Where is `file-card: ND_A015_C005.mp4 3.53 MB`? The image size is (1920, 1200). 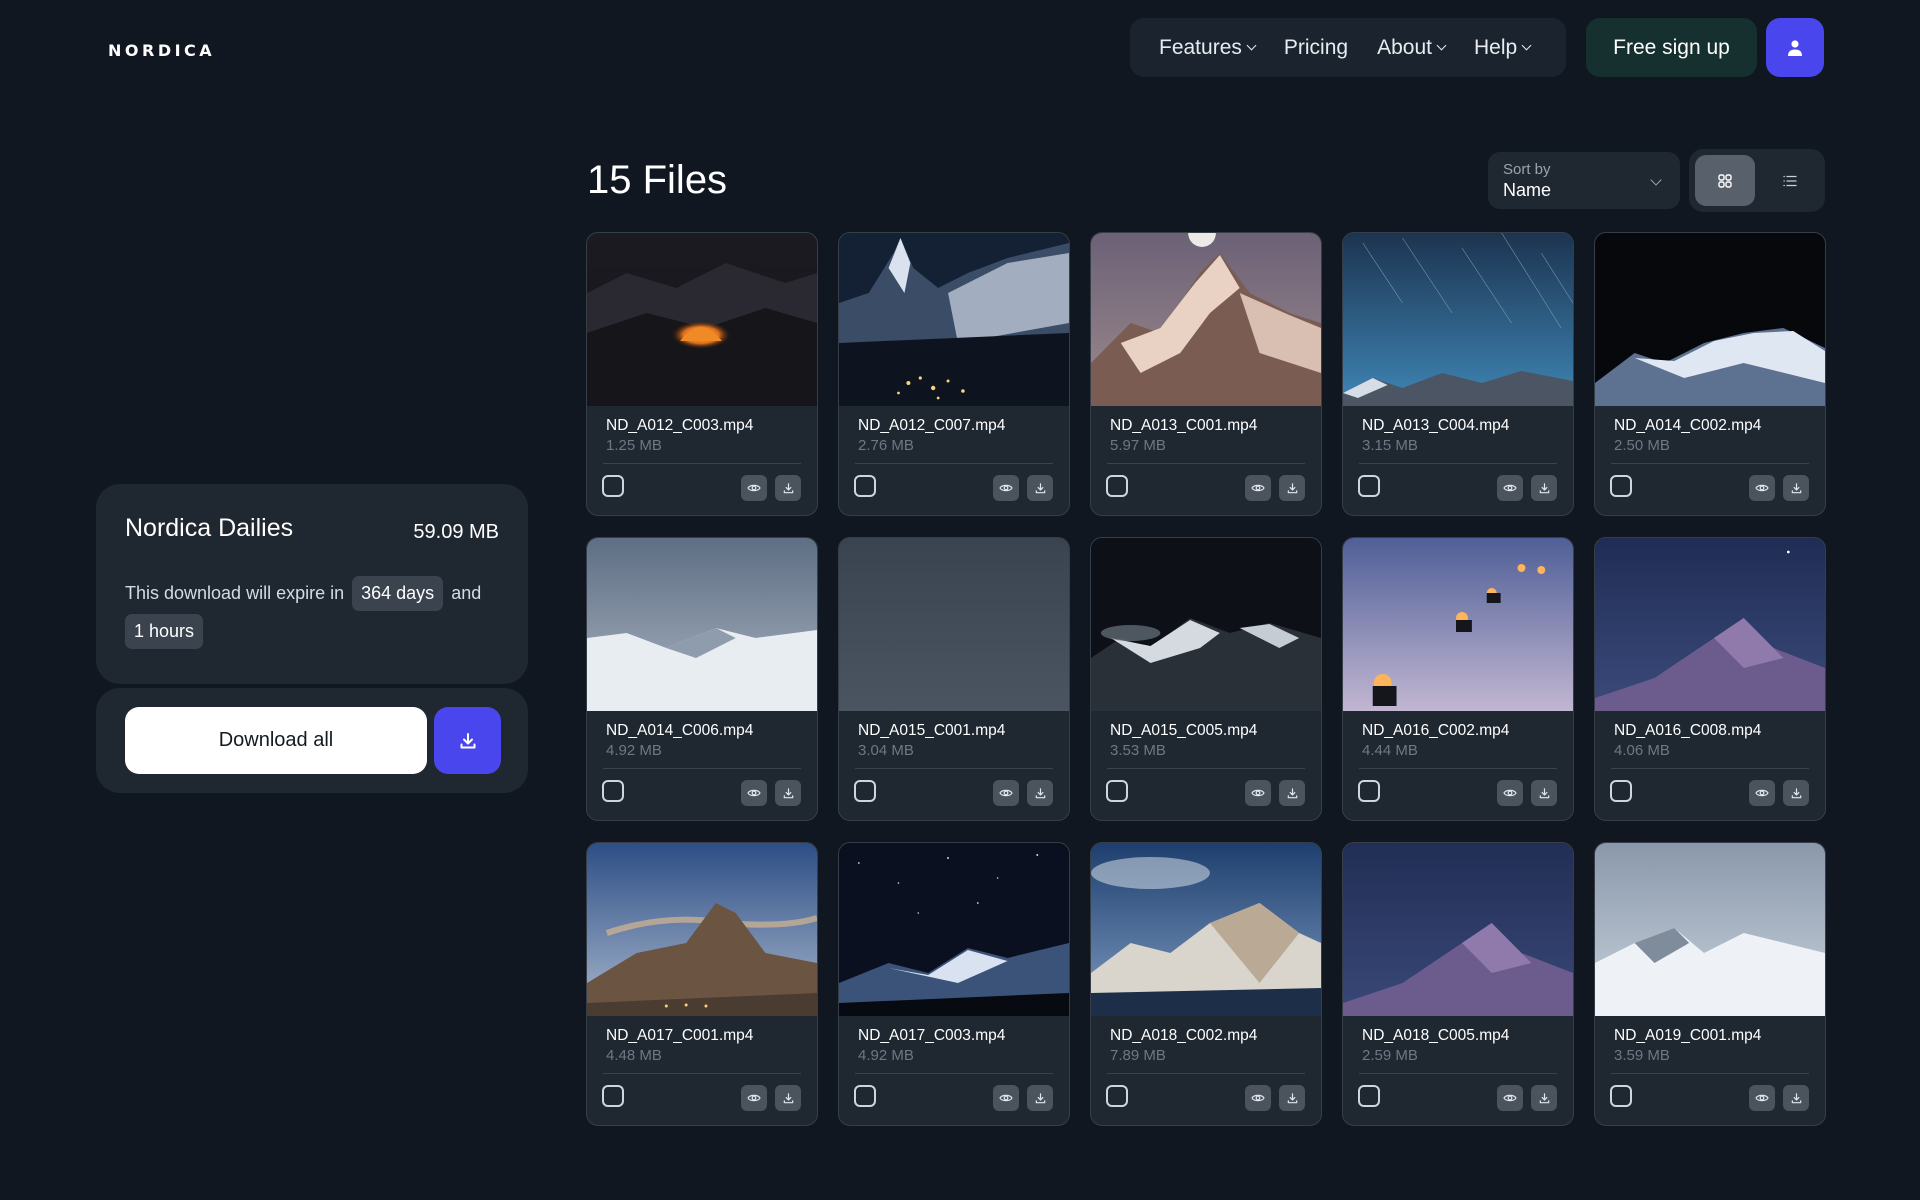
file-card: ND_A015_C005.mp4 3.53 MB is located at coordinates (1206, 679).